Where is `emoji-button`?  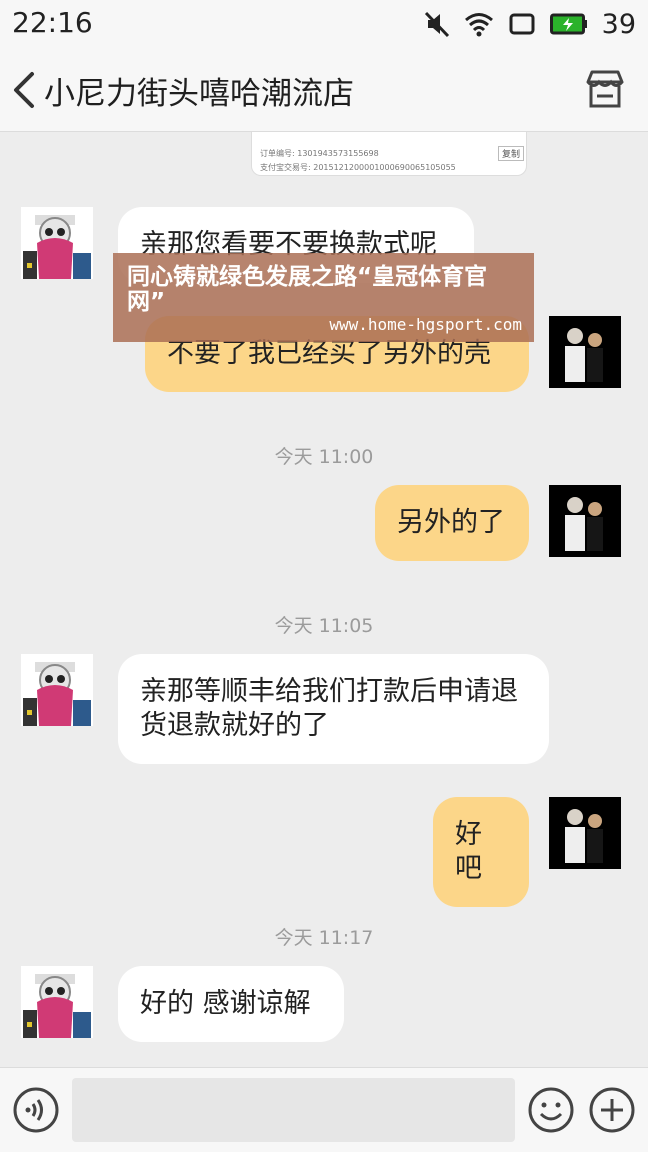 emoji-button is located at coordinates (551, 1110).